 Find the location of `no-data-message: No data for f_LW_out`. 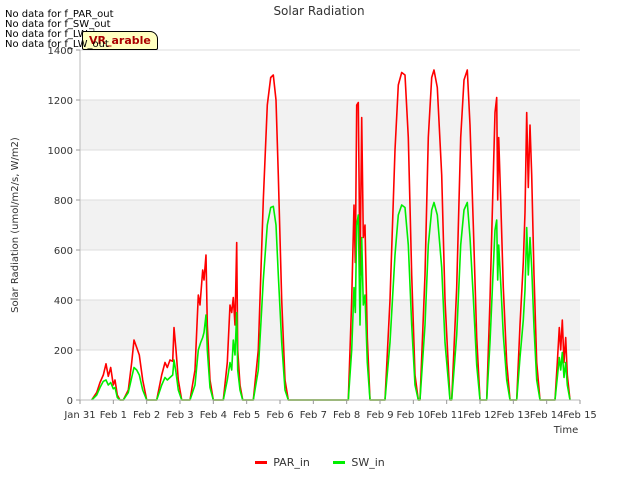

no-data-message: No data for f_LW_out is located at coordinates (57, 44).